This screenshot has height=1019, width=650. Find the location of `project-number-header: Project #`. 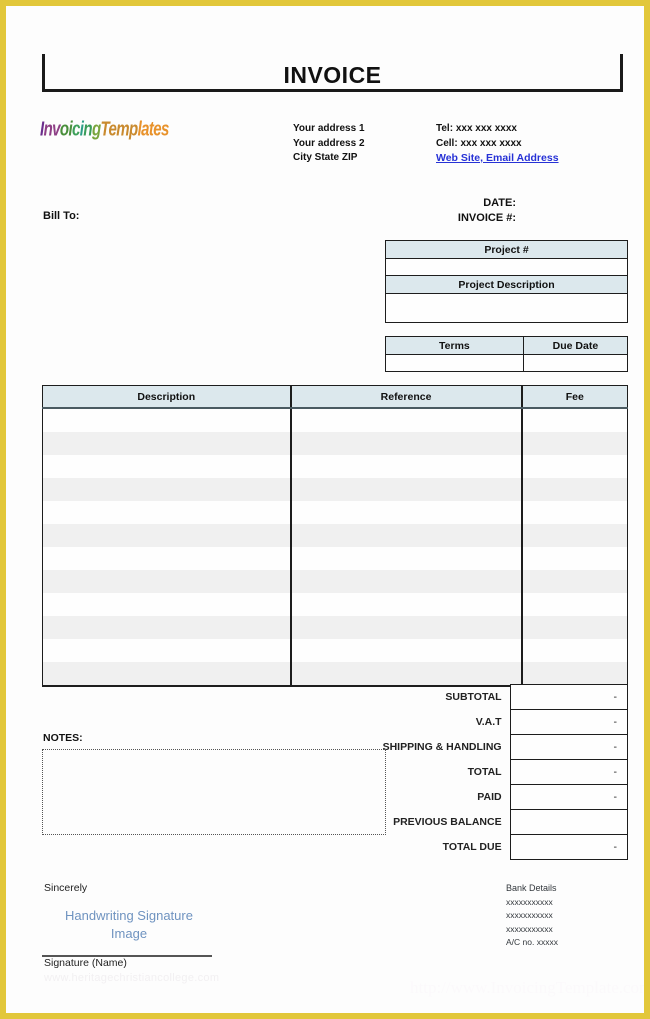

project-number-header: Project # is located at coordinates (506, 249).